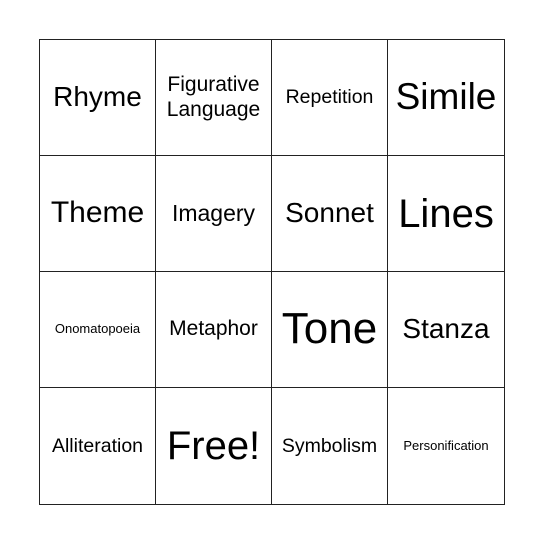  Describe the element at coordinates (330, 446) in the screenshot. I see `bingo-cell: Symbolism` at that location.